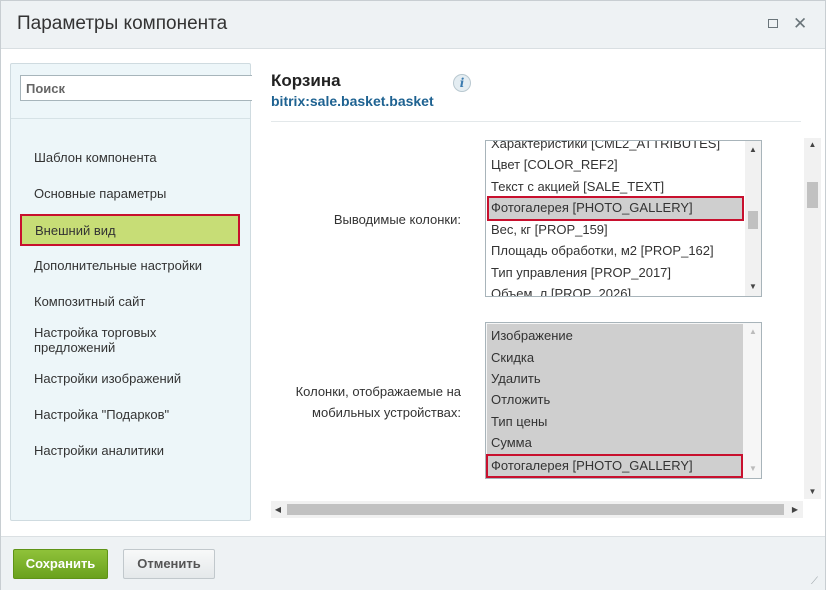 The height and width of the screenshot is (590, 826). I want to click on list-item-selected: Скидка, so click(512, 358).